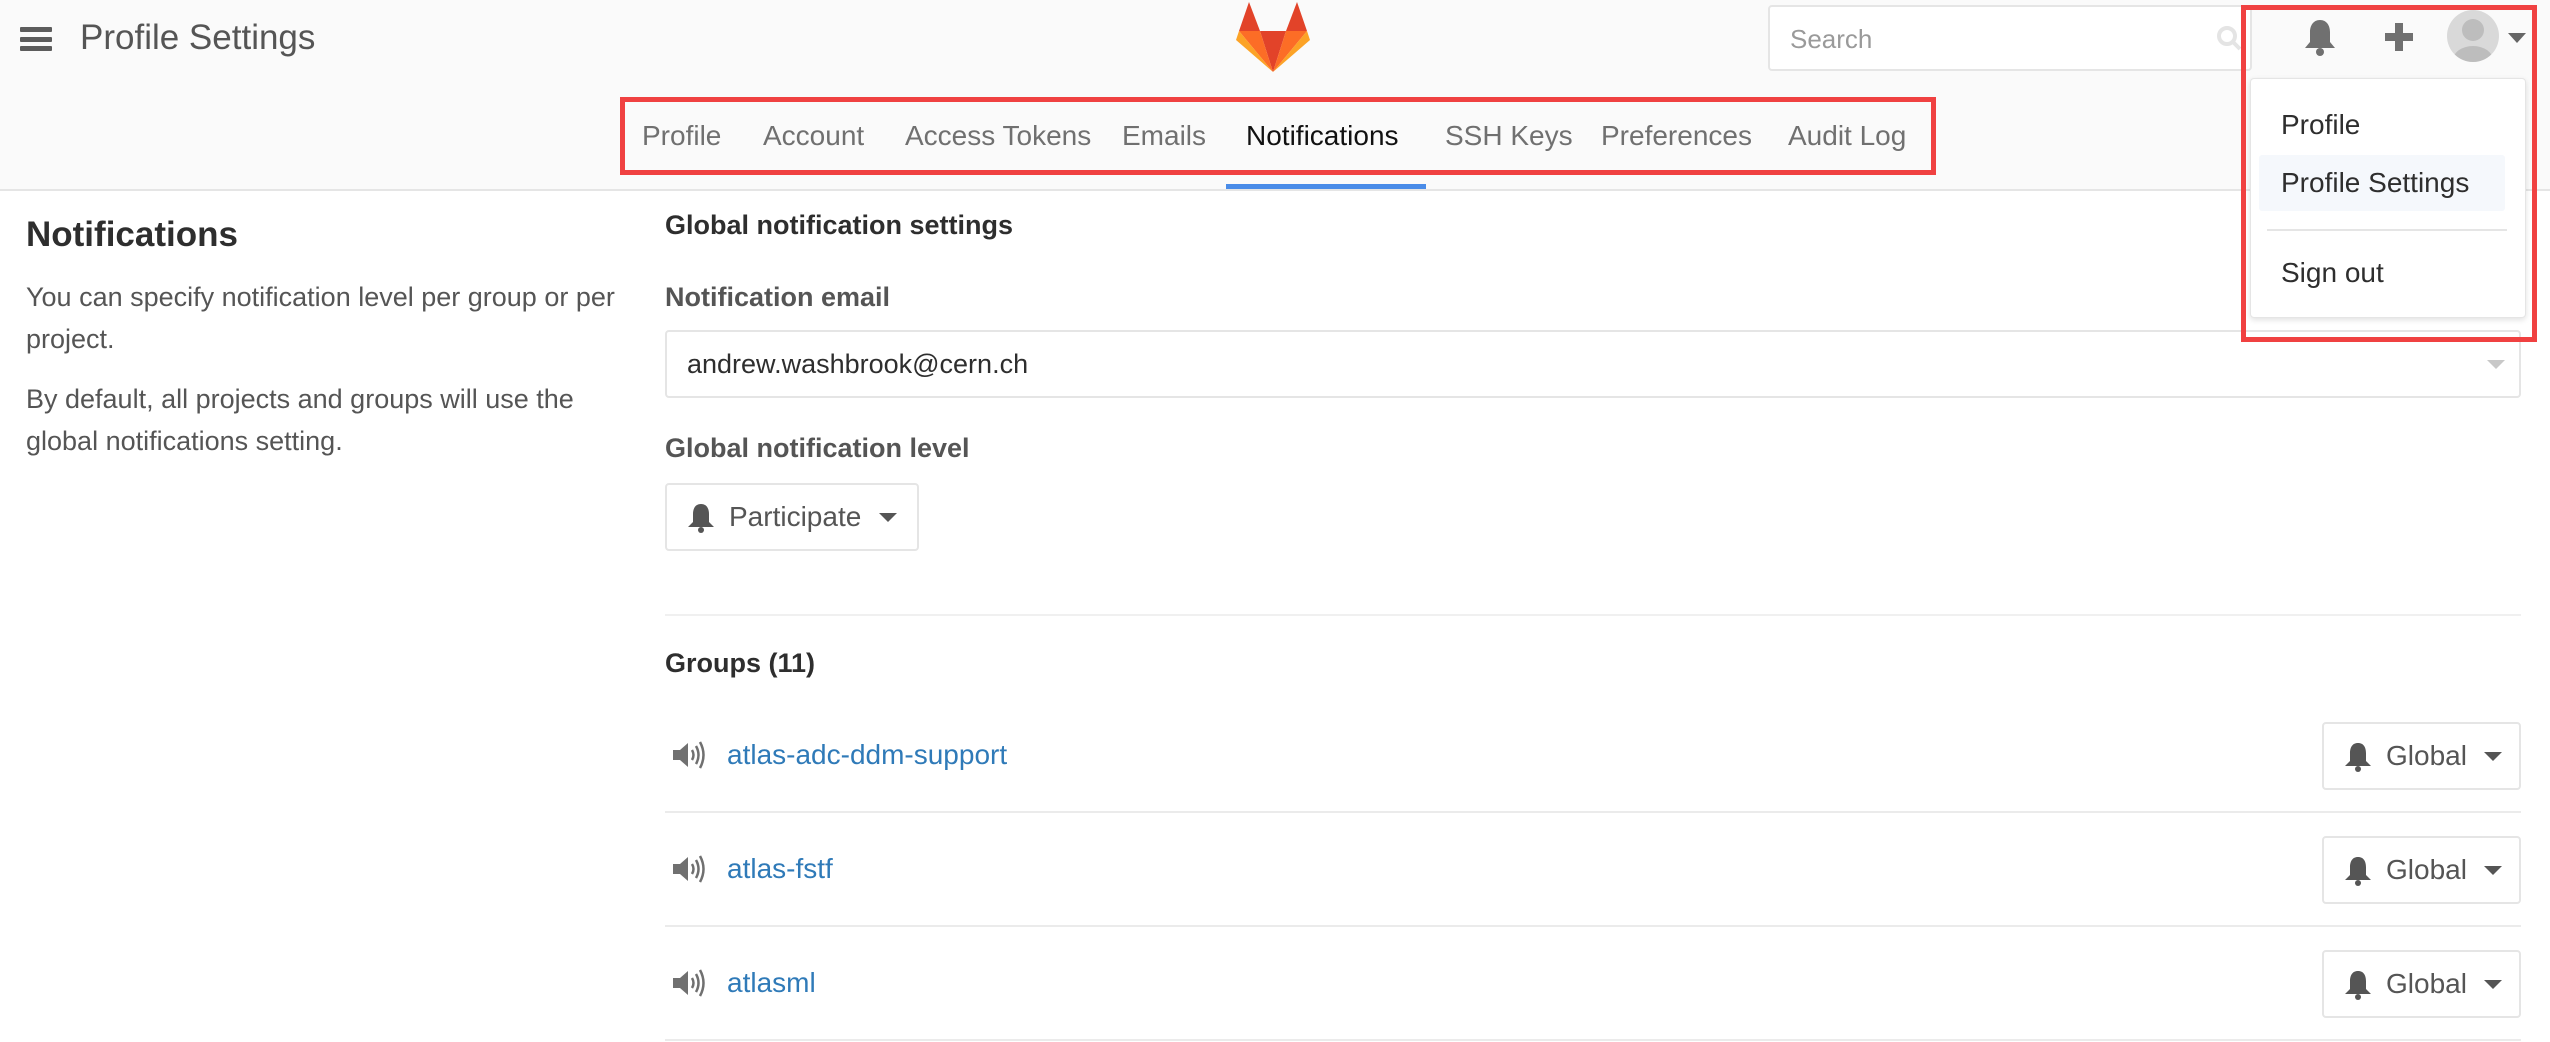 Image resolution: width=2550 pixels, height=1042 pixels. What do you see at coordinates (839, 225) in the screenshot?
I see `global-settings-title: Global notification settings` at bounding box center [839, 225].